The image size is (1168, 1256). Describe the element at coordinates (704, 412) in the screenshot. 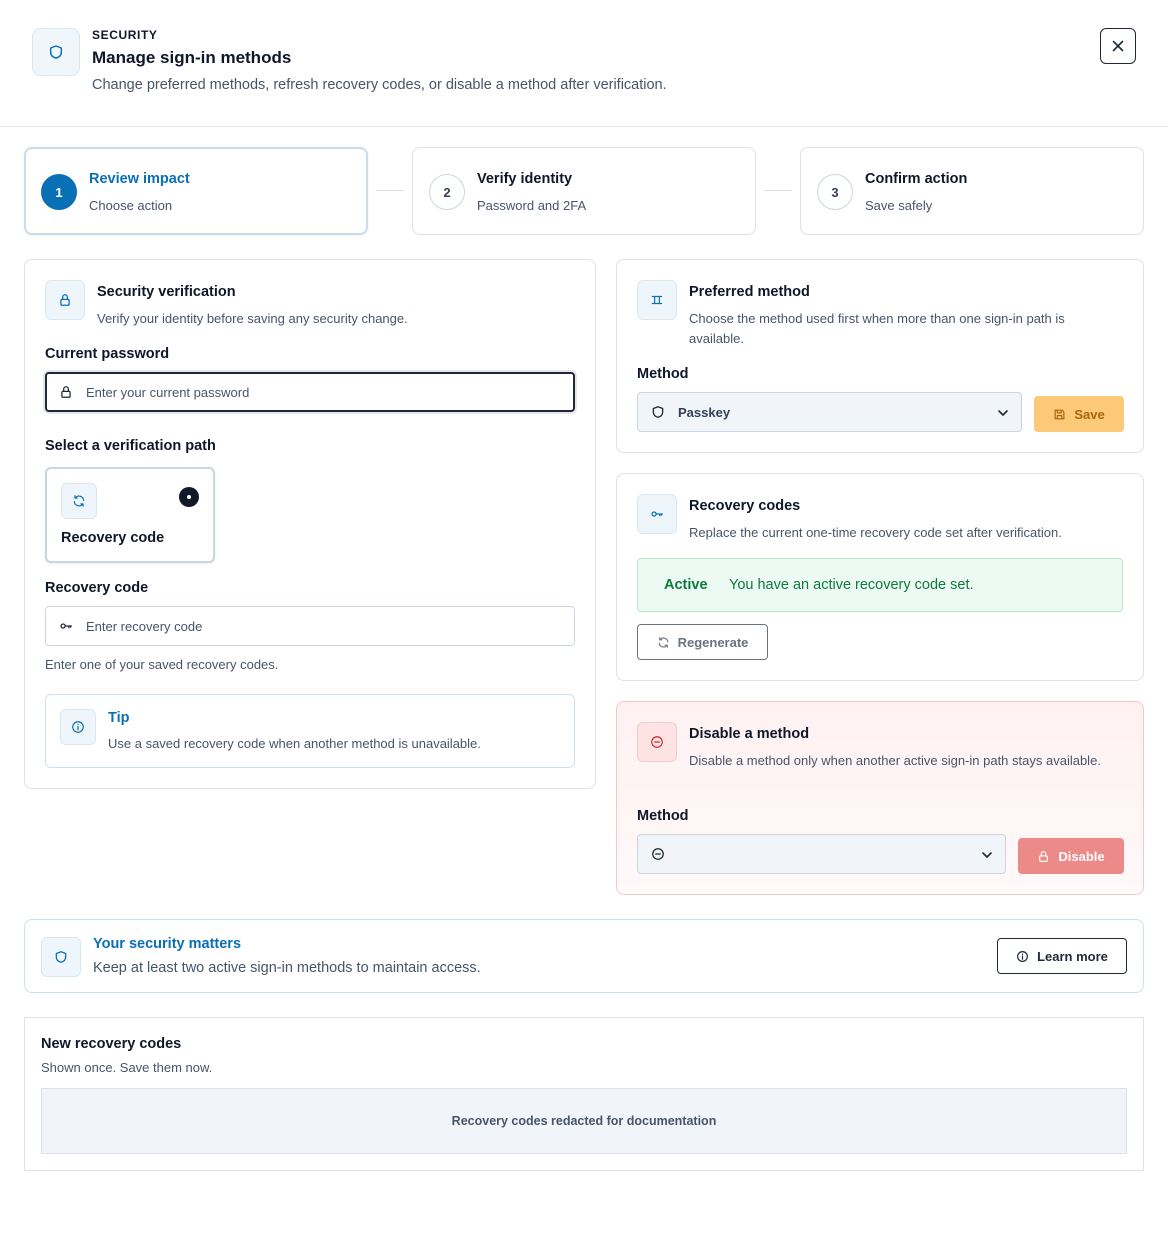

I see `selected-method: Passkey` at that location.